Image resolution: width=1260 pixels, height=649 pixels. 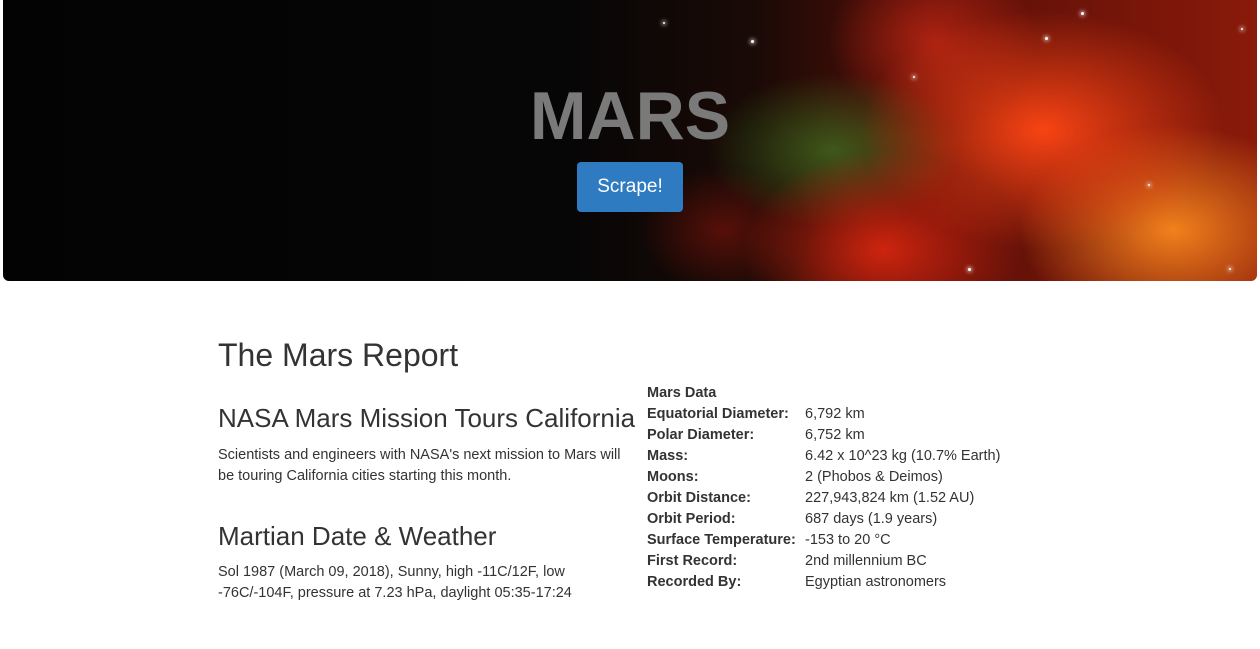 I want to click on table-row: Recorded By: Egyptian astronomers, so click(x=823, y=582).